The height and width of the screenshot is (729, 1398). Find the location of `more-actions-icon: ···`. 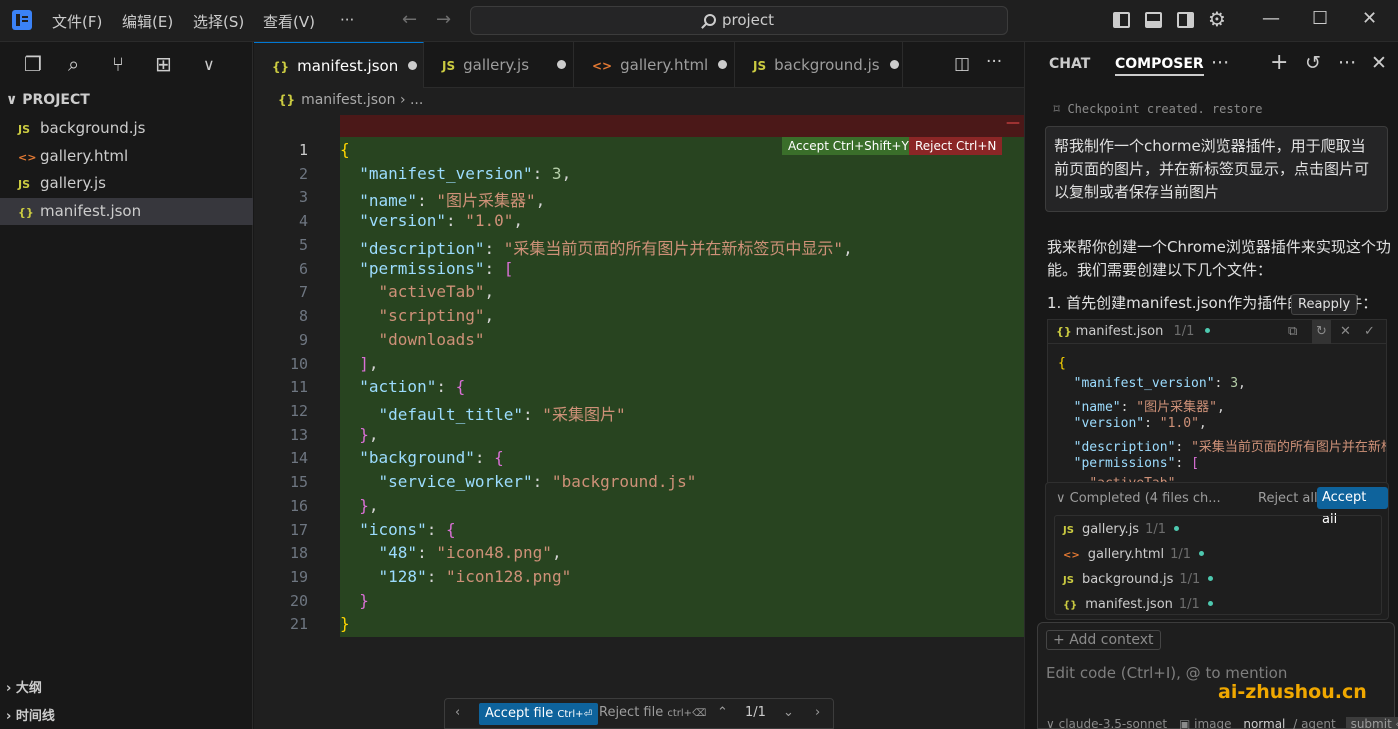

more-actions-icon: ··· is located at coordinates (994, 62).